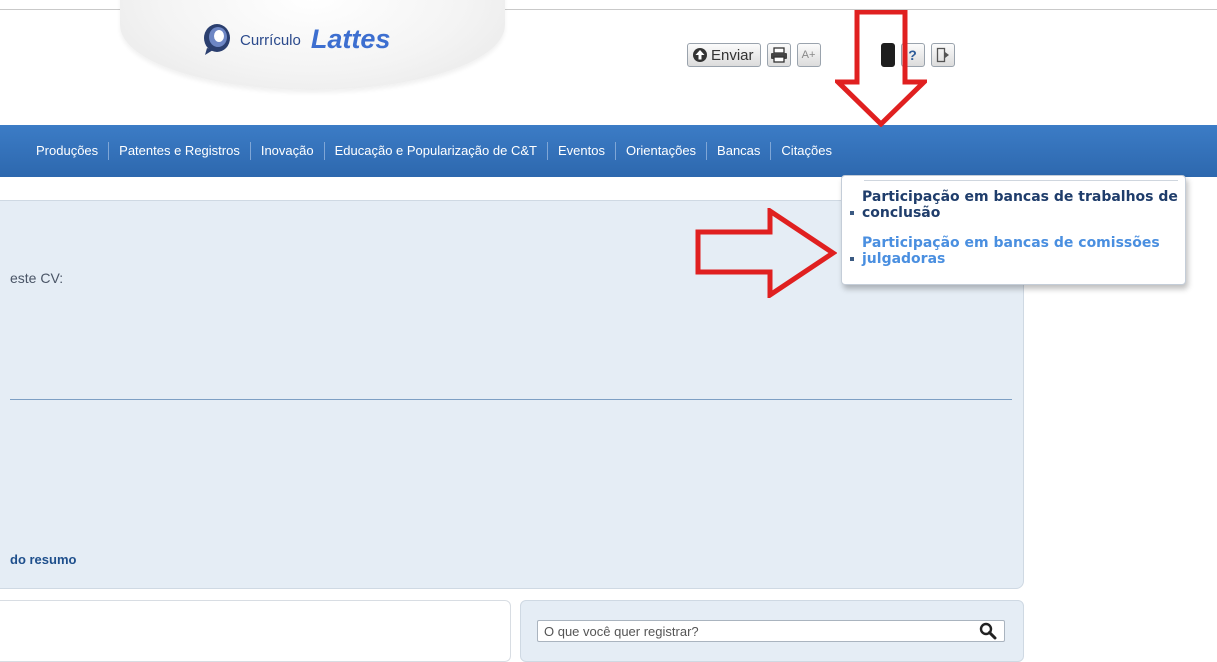  What do you see at coordinates (350, 38) in the screenshot?
I see `logo-text-lattes: Lattes` at bounding box center [350, 38].